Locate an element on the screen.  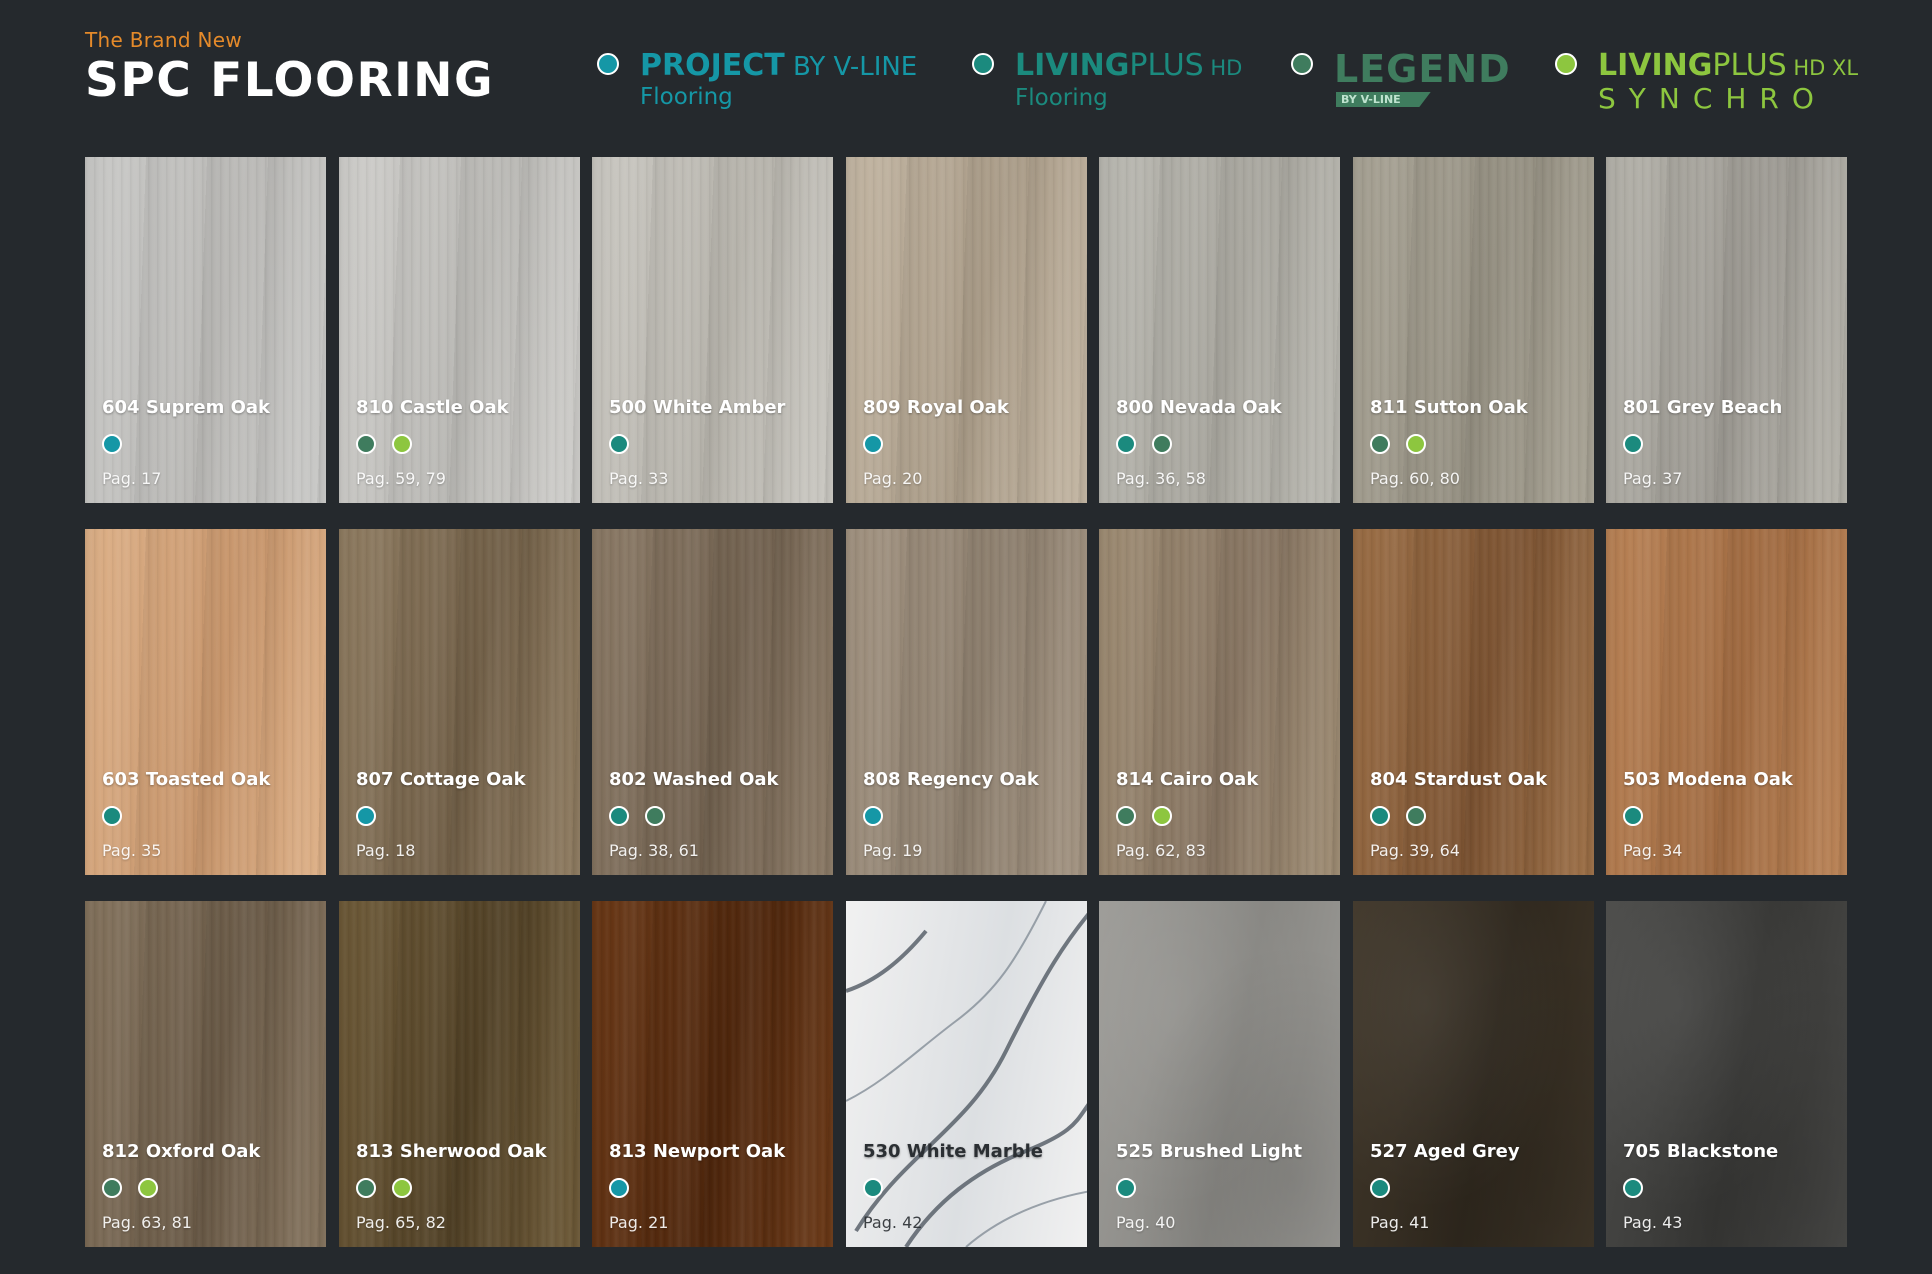
product-tile: 813 Newport Oak Pag. 21 is located at coordinates (712, 1074).